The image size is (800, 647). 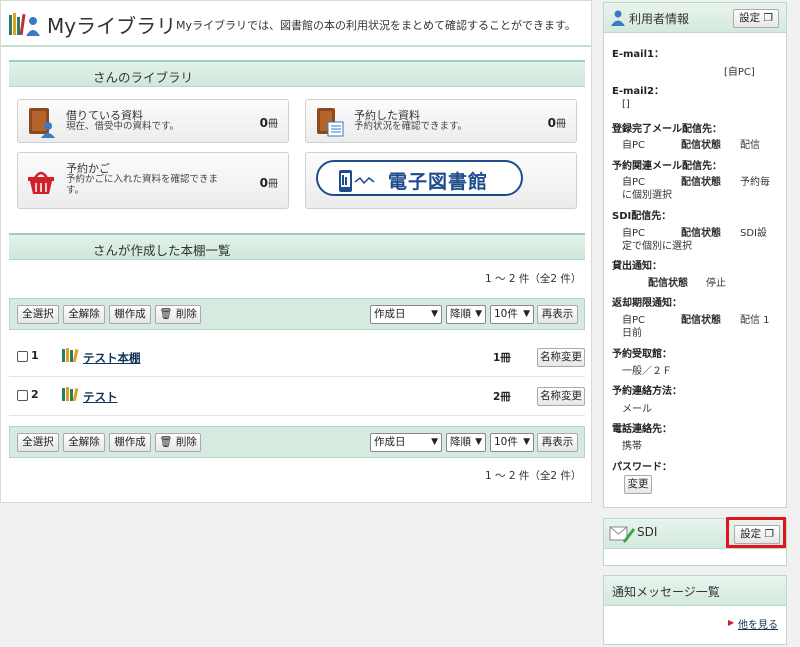 What do you see at coordinates (35, 355) in the screenshot?
I see `row-number: 1` at bounding box center [35, 355].